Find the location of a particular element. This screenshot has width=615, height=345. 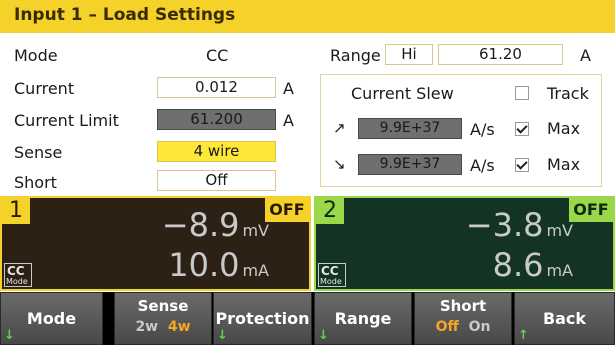

slew-up-max-checkbox is located at coordinates (522, 129).